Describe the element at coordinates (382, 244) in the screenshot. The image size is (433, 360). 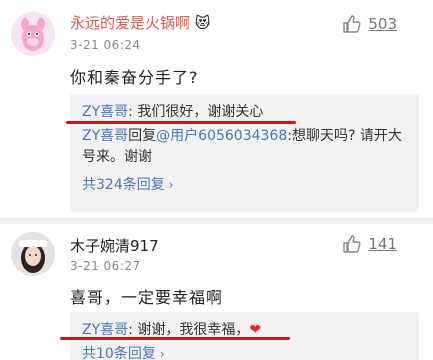
I see `like-count: 141` at that location.